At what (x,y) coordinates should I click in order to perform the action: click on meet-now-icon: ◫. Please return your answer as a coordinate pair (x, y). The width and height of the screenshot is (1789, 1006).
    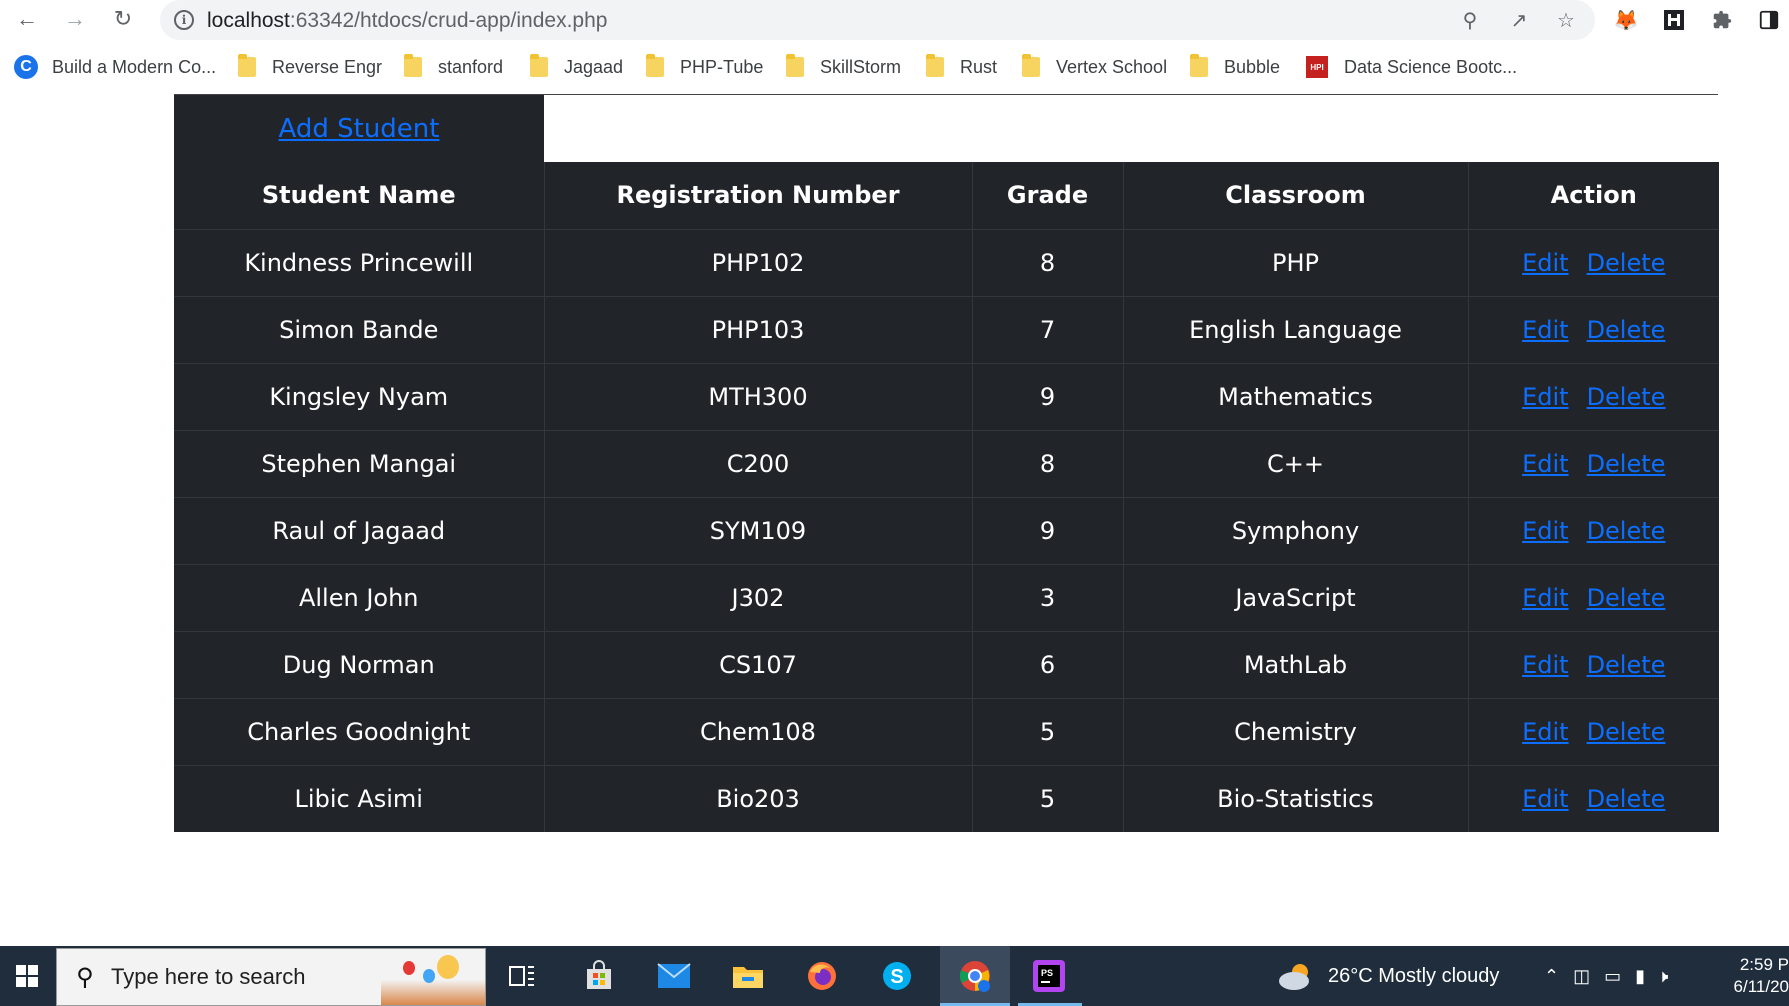
    Looking at the image, I should click on (1581, 976).